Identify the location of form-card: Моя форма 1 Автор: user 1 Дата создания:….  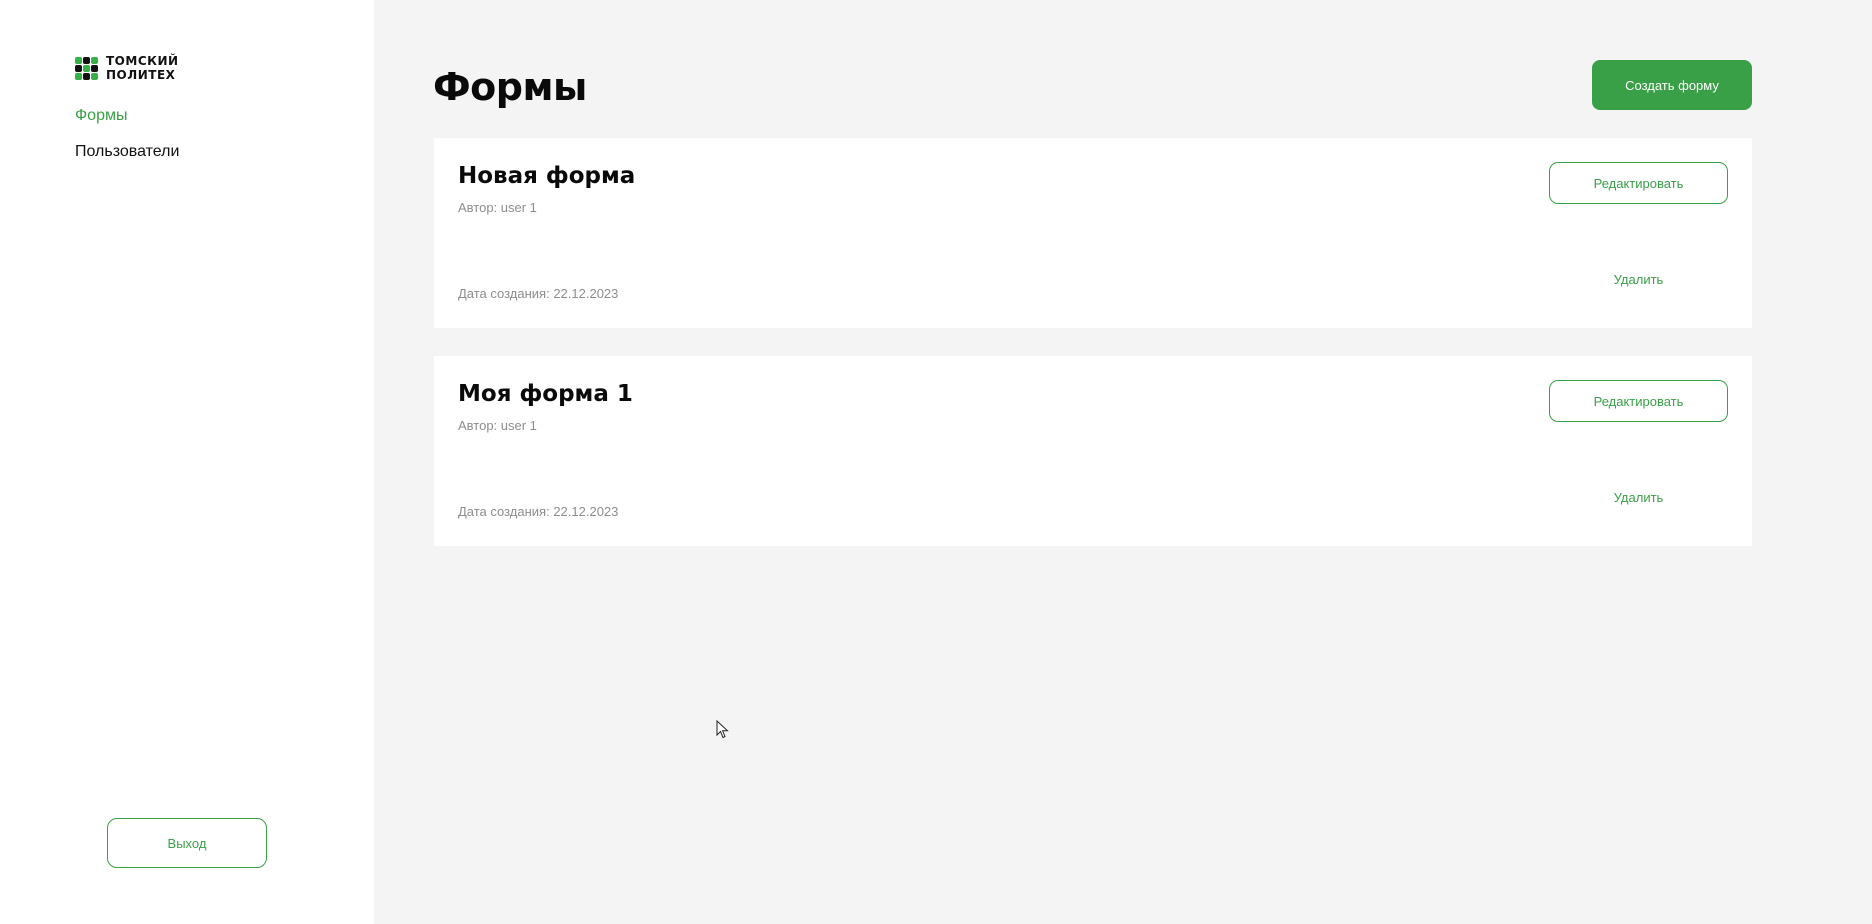
(1093, 451).